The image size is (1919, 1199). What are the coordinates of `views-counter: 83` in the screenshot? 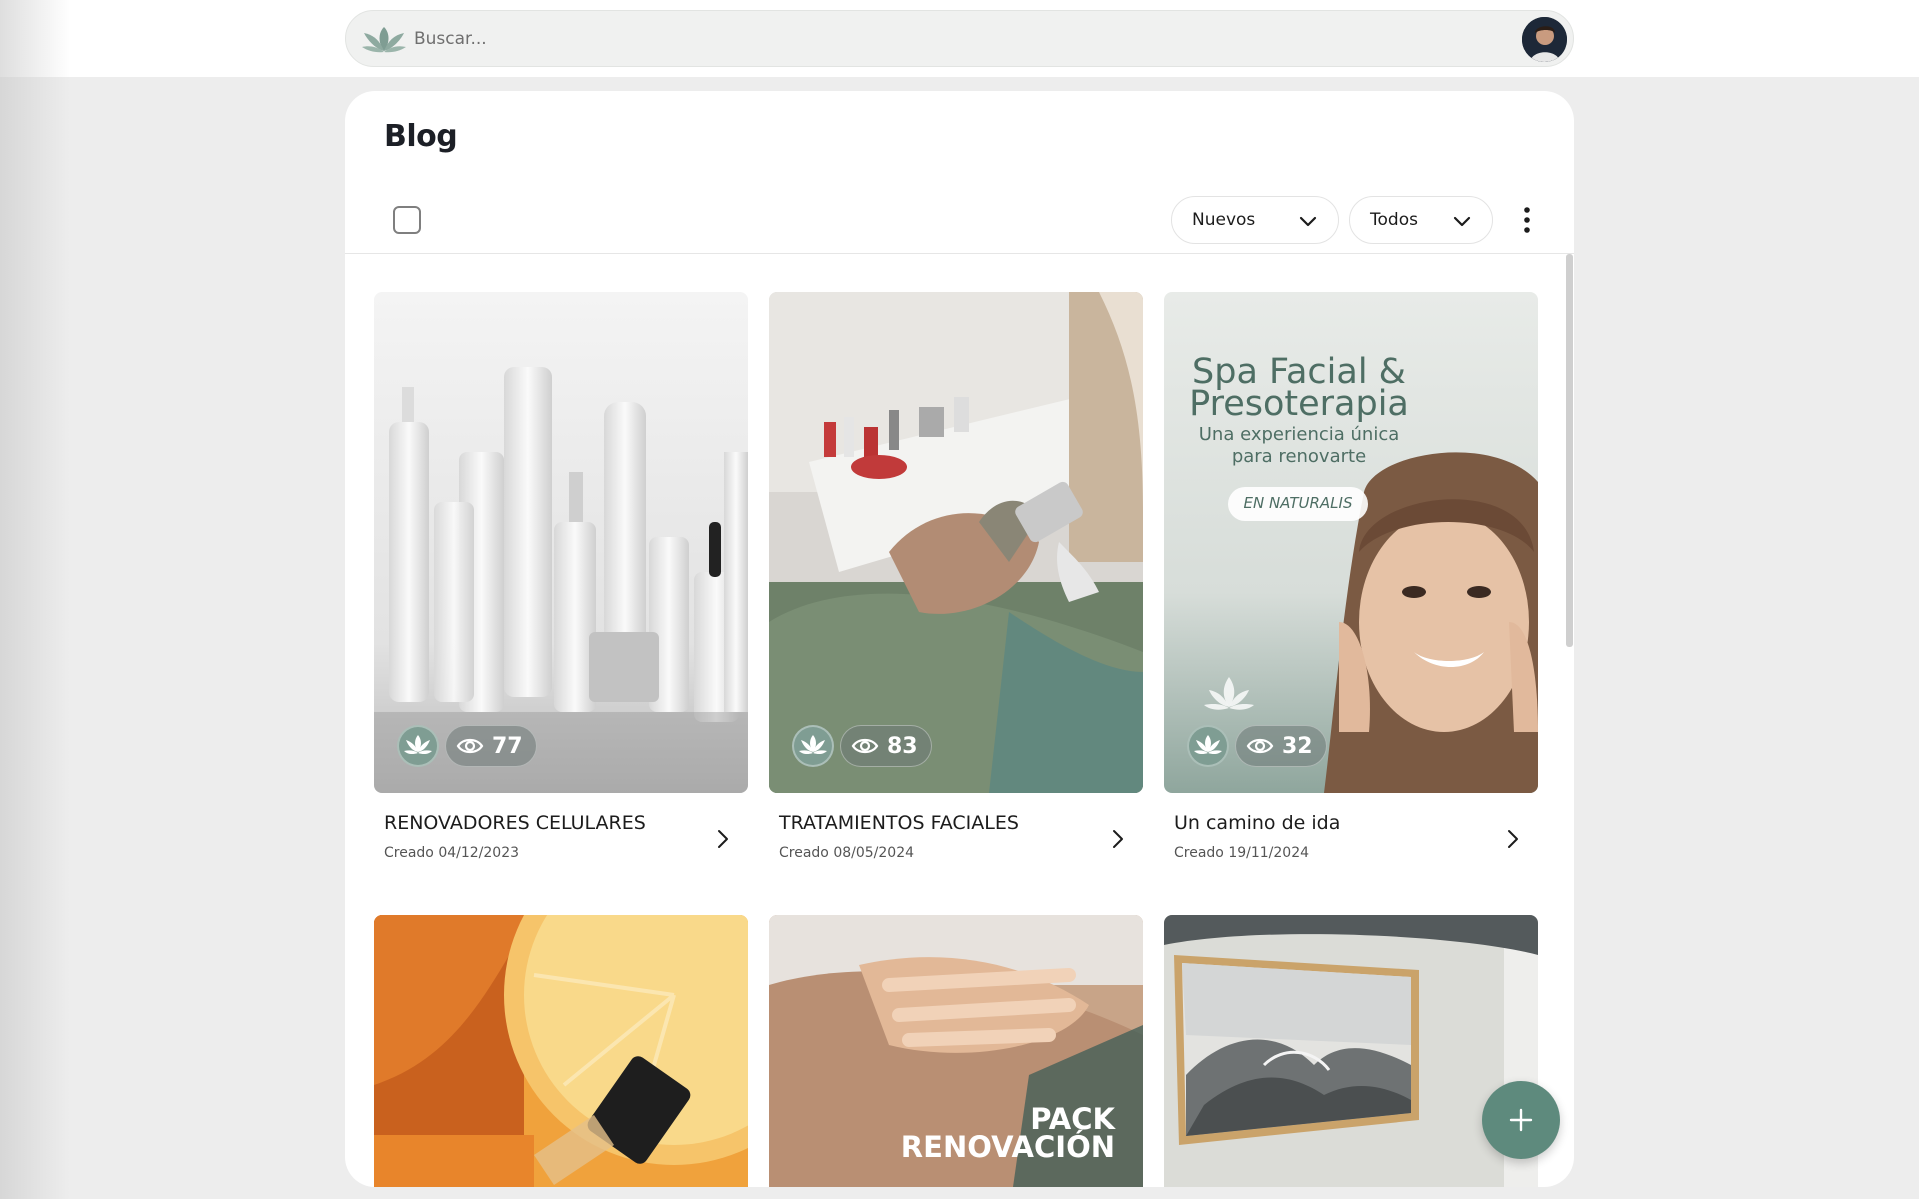 It's located at (886, 746).